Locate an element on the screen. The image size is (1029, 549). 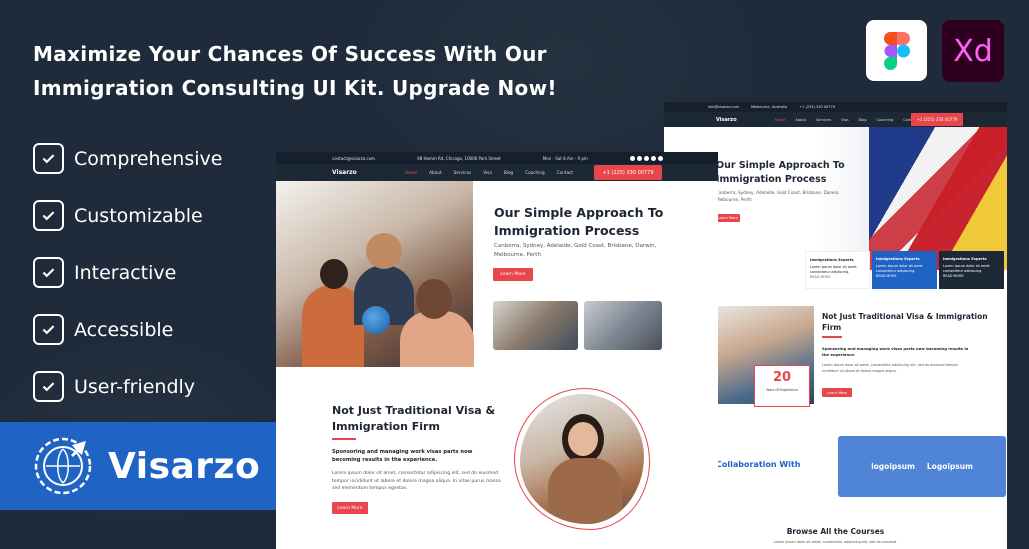
partner-logo: Logoipsum is located at coordinates (949, 466).